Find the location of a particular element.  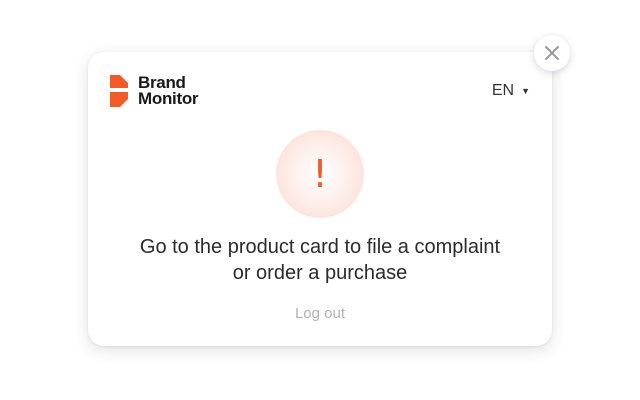

brand-name: Brand Monitor is located at coordinates (168, 91).